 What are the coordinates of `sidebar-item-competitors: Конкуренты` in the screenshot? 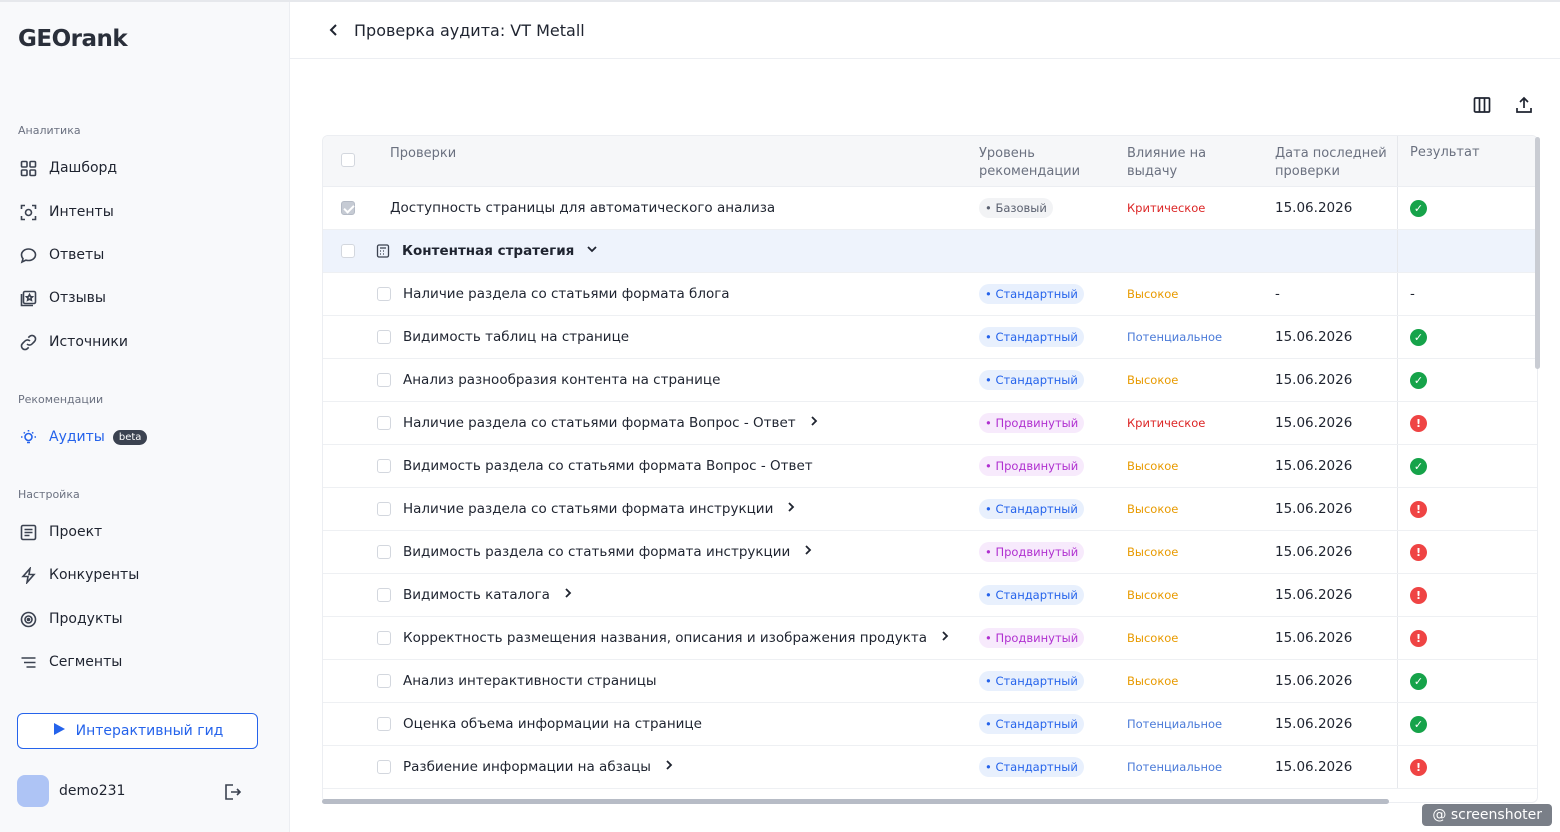 It's located at (79, 575).